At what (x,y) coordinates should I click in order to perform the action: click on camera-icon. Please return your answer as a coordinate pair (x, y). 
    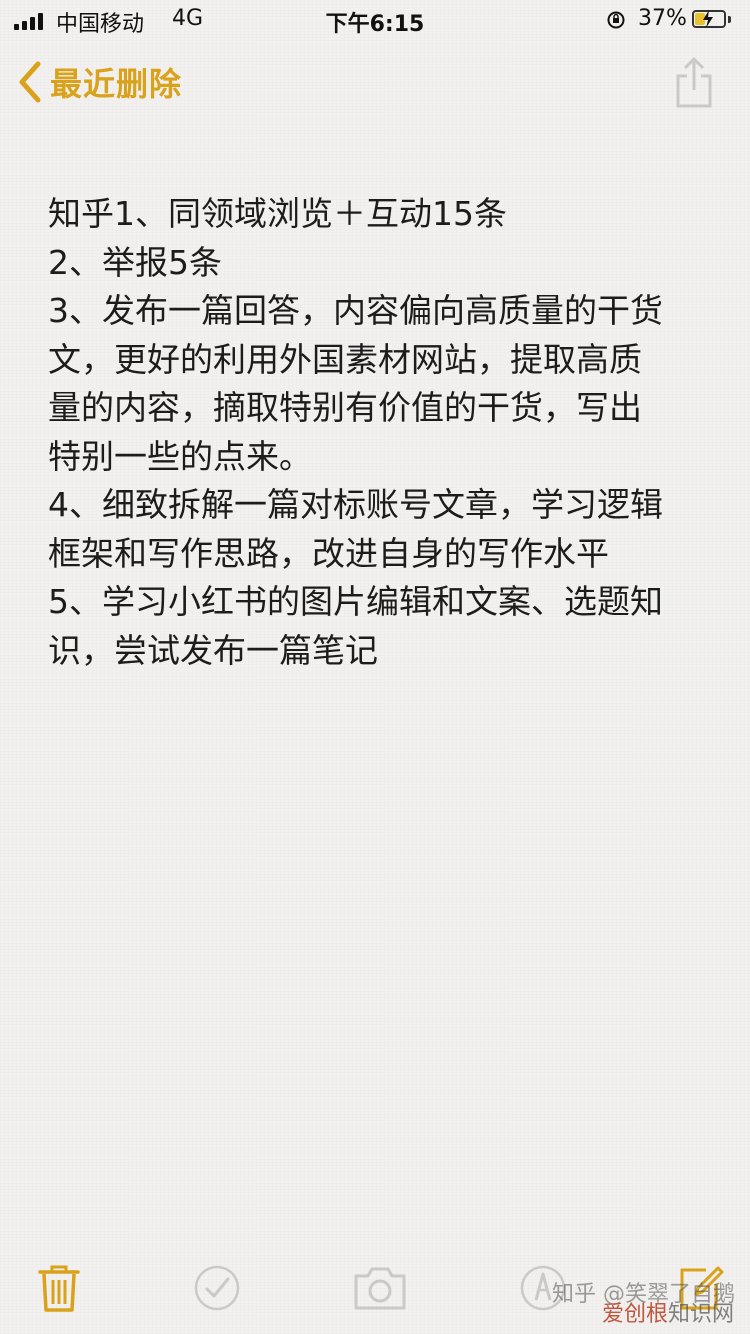
    Looking at the image, I should click on (380, 1288).